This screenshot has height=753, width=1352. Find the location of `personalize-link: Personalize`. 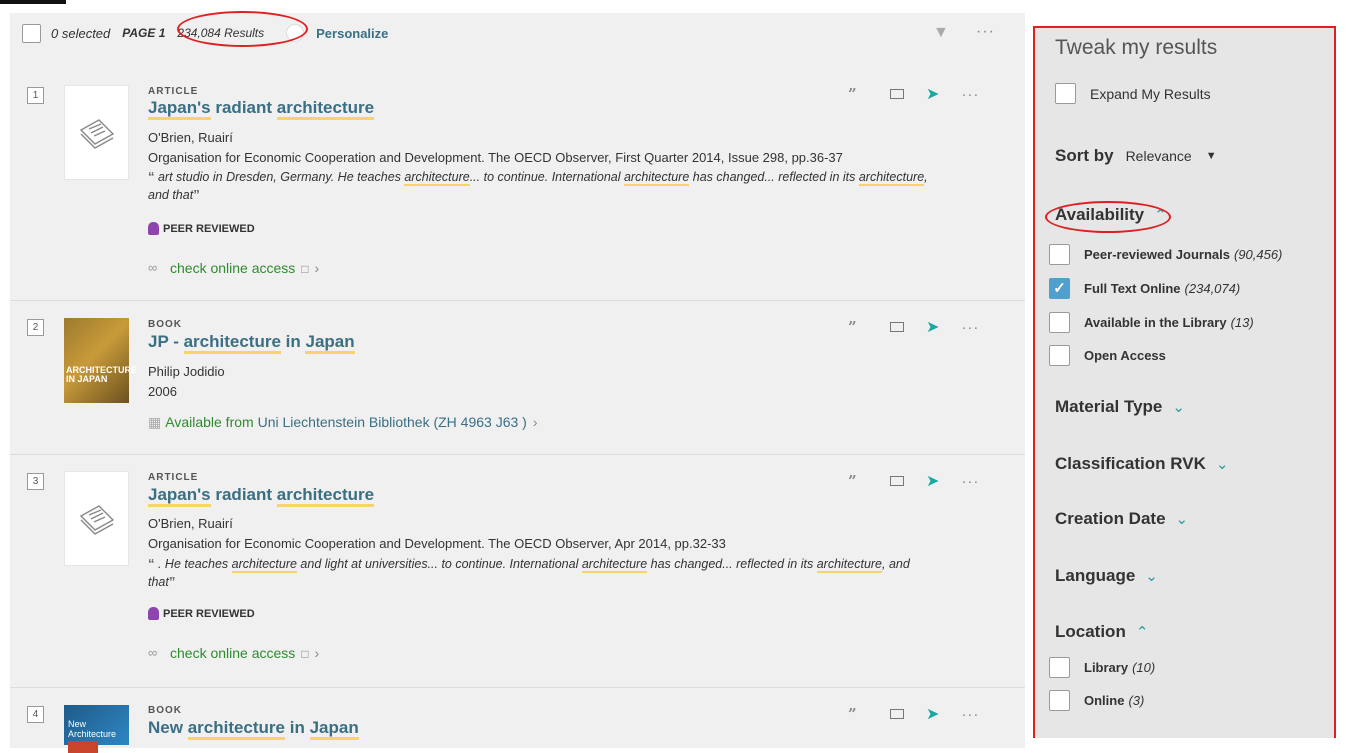

personalize-link: Personalize is located at coordinates (352, 33).